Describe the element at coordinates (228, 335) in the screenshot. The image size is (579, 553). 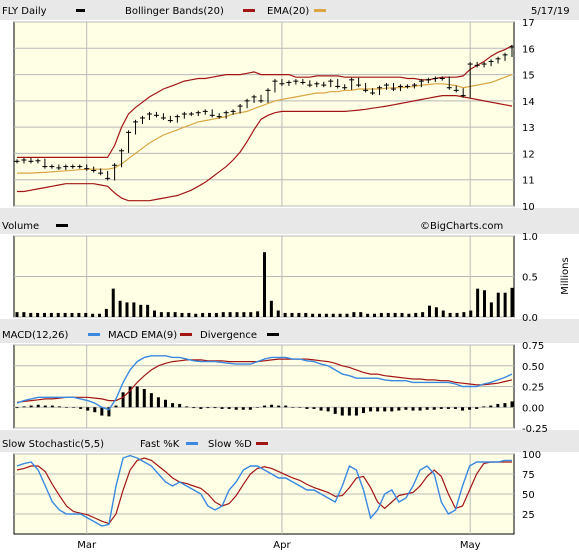
I see `divergence-label: Divergence` at that location.